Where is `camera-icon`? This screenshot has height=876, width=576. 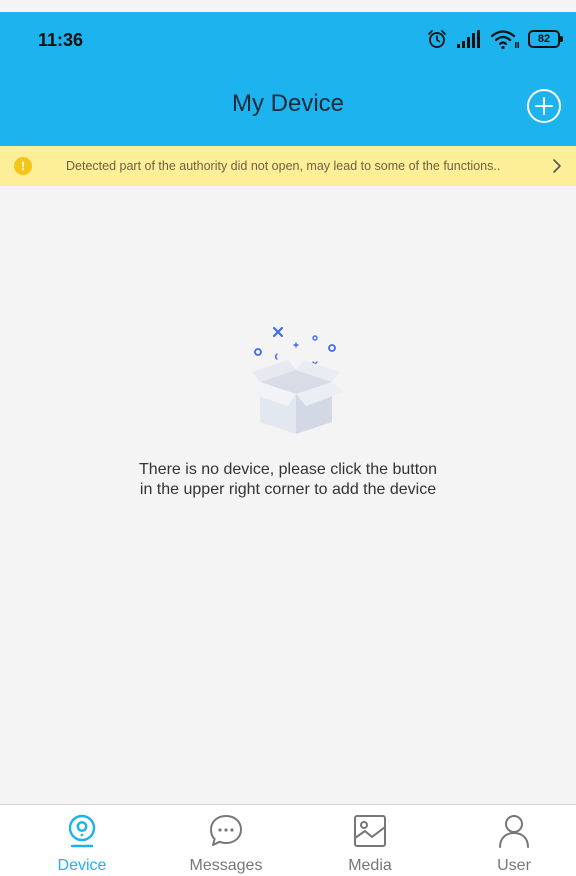 camera-icon is located at coordinates (82, 831).